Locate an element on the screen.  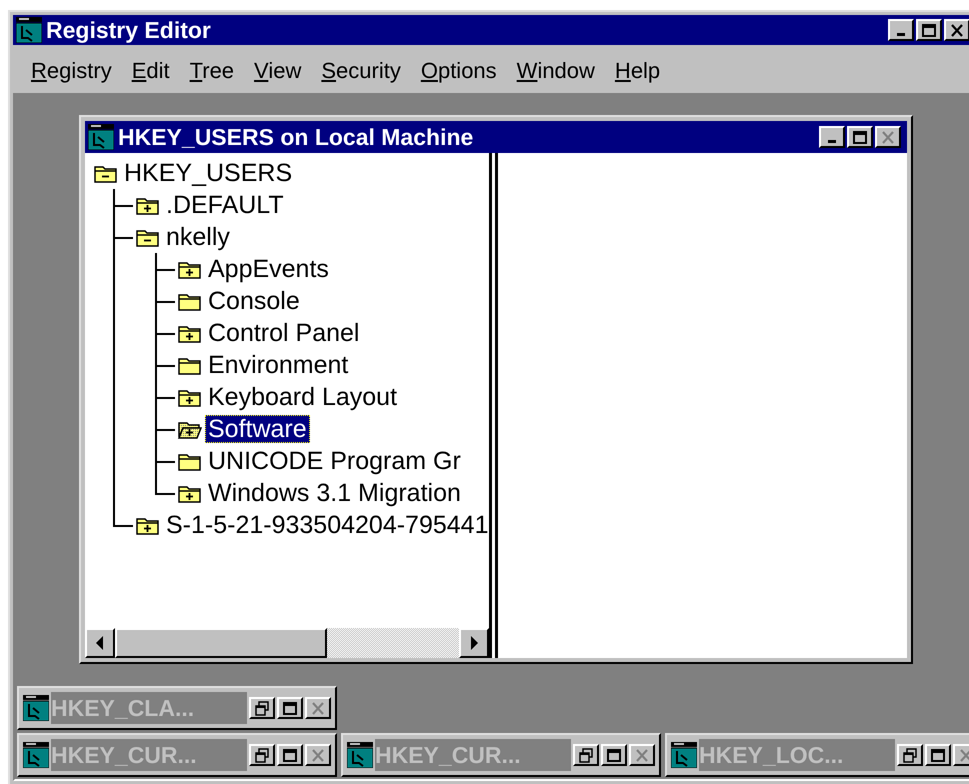
registry-key: Control Panel is located at coordinates (283, 333).